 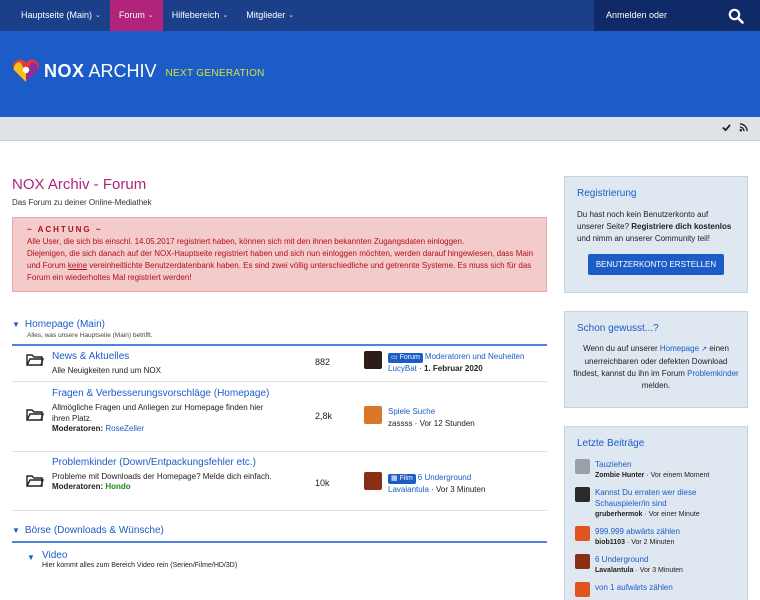 What do you see at coordinates (26, 70) in the screenshot?
I see `heart-logo-icon` at bounding box center [26, 70].